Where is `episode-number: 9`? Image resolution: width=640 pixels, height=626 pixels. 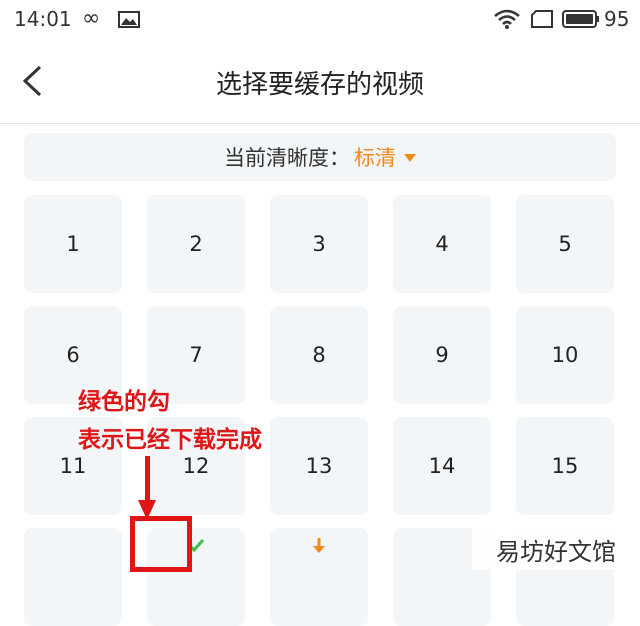 episode-number: 9 is located at coordinates (442, 355).